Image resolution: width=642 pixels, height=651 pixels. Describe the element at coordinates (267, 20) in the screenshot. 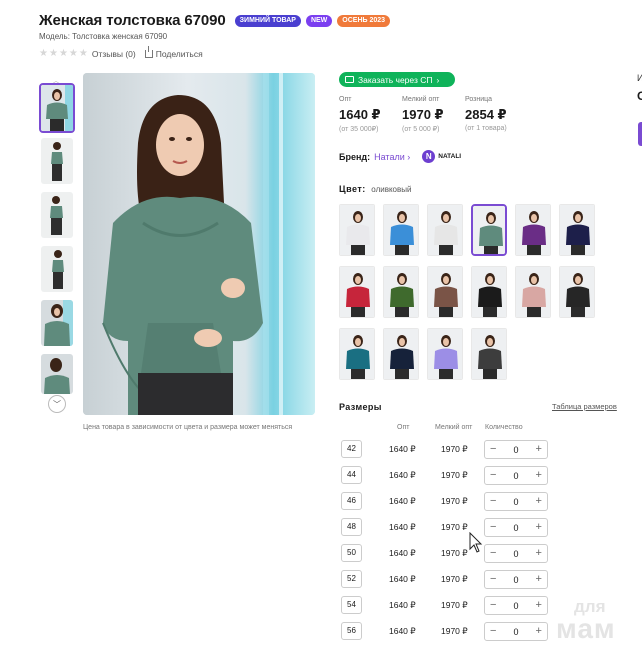

I see `badge-winter: ЗИМНИЙ ТОВАР` at that location.